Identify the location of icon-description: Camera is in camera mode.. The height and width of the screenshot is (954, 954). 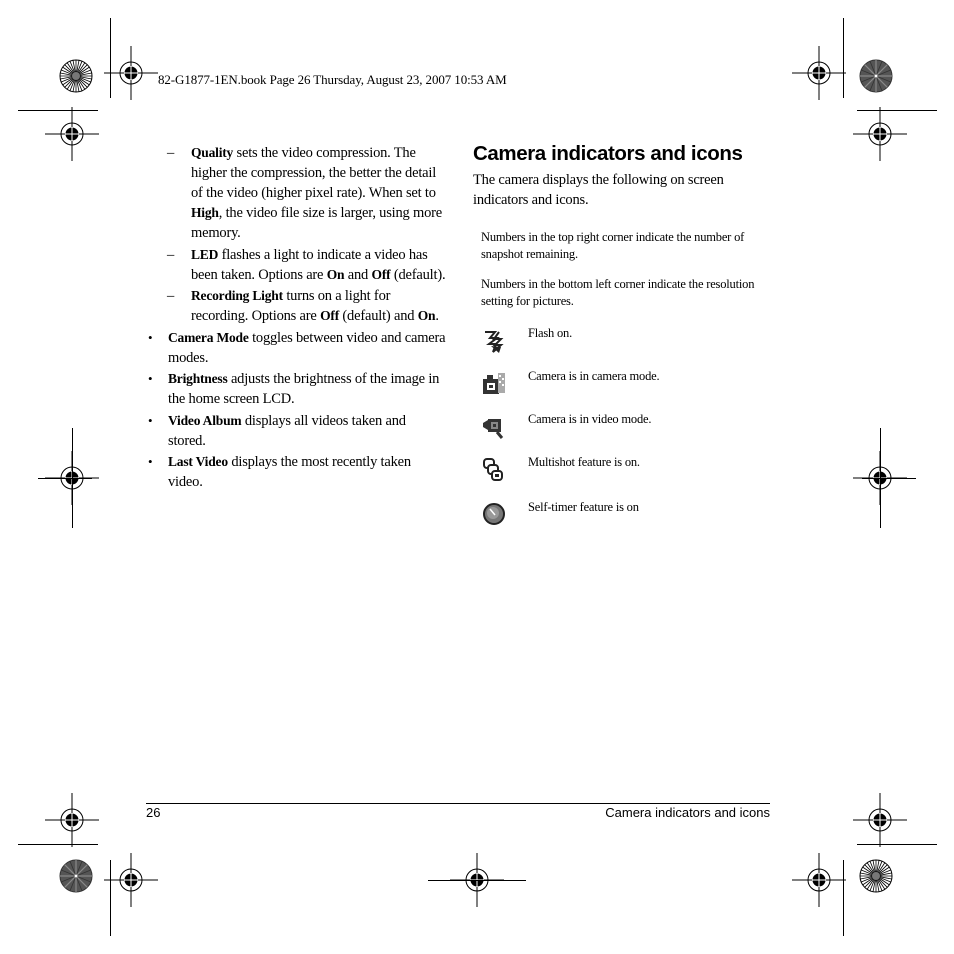
(594, 376).